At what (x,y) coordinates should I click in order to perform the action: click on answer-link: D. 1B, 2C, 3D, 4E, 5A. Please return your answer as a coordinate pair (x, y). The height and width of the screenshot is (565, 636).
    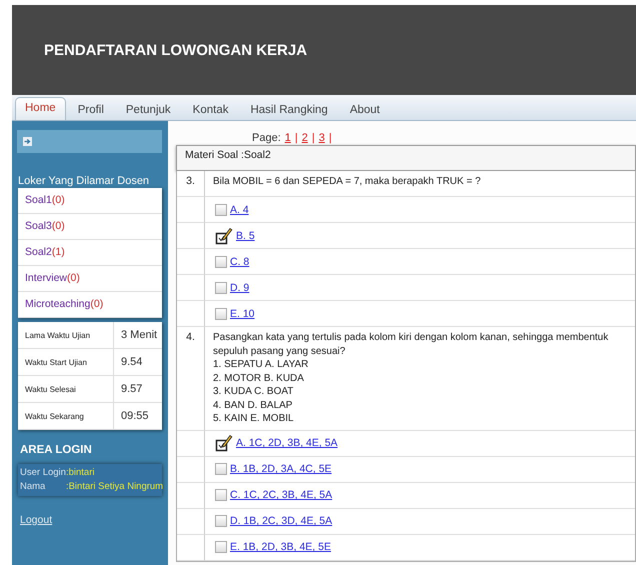
    Looking at the image, I should click on (281, 521).